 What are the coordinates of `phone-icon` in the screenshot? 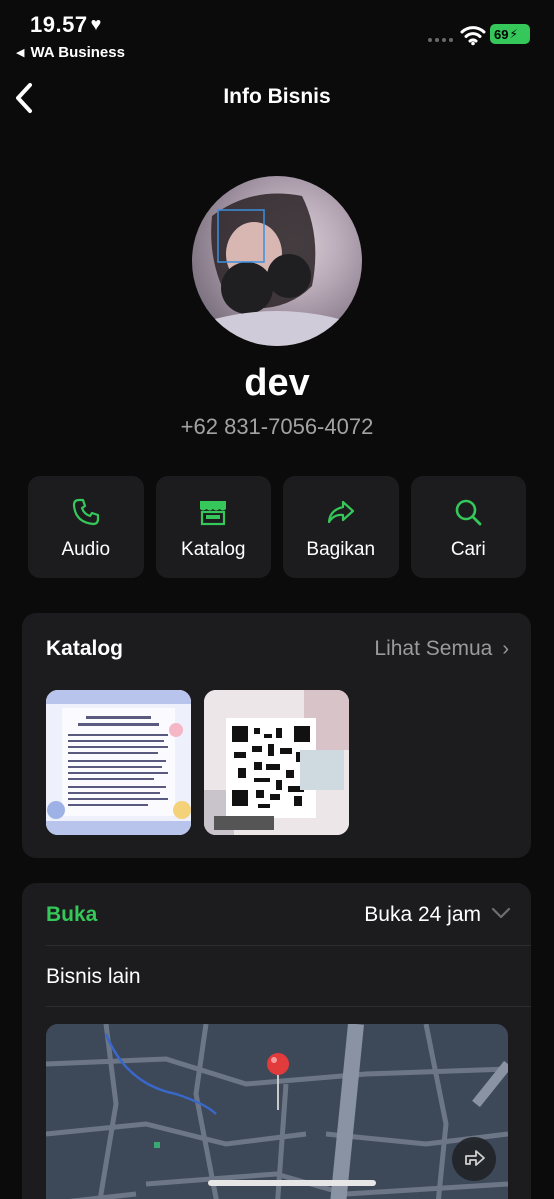 It's located at (85, 512).